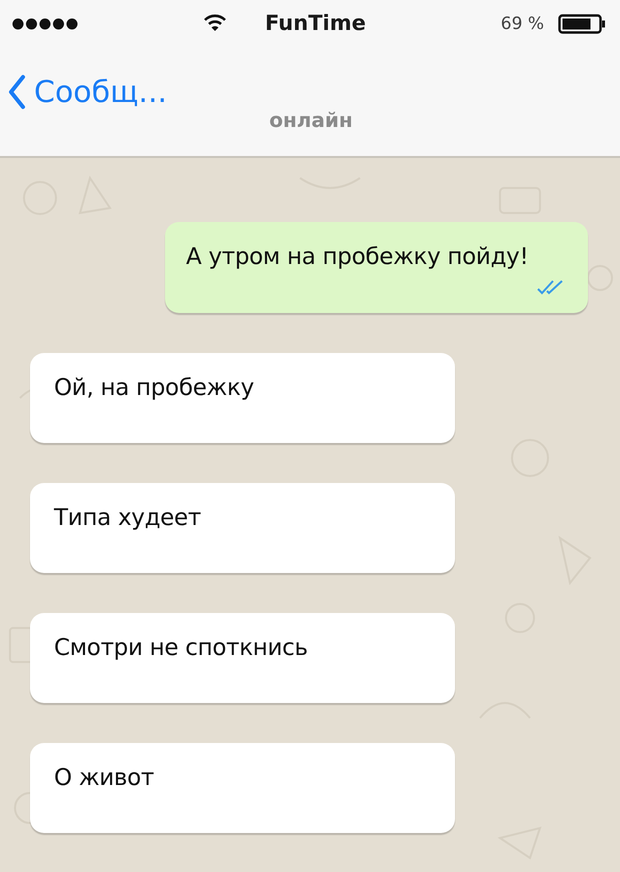  What do you see at coordinates (154, 388) in the screenshot?
I see `message-text: Ой, на пробежку` at bounding box center [154, 388].